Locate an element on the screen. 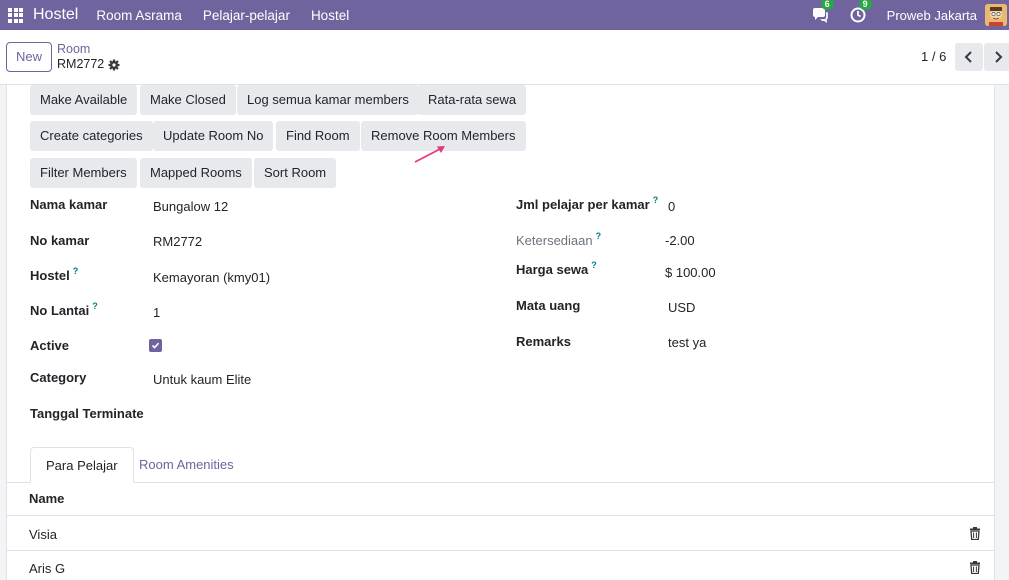  field-jml-pelajar: 0 is located at coordinates (671, 206).